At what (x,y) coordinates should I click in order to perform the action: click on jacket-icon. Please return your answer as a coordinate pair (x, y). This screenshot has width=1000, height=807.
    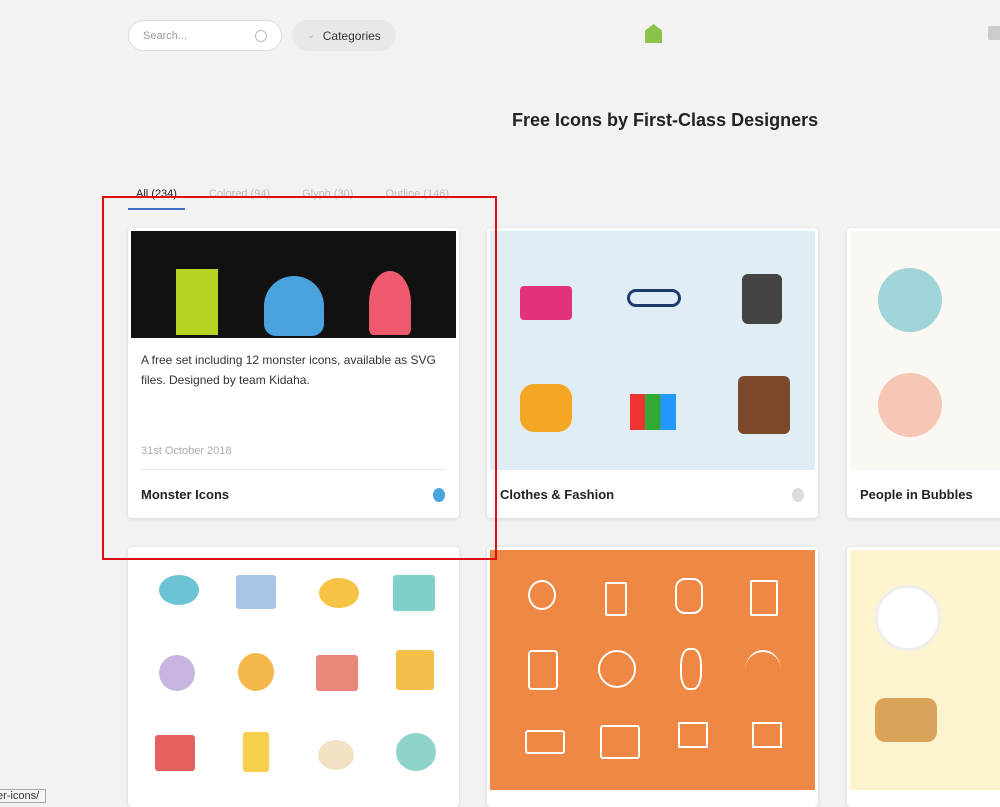
    Looking at the image, I should click on (764, 405).